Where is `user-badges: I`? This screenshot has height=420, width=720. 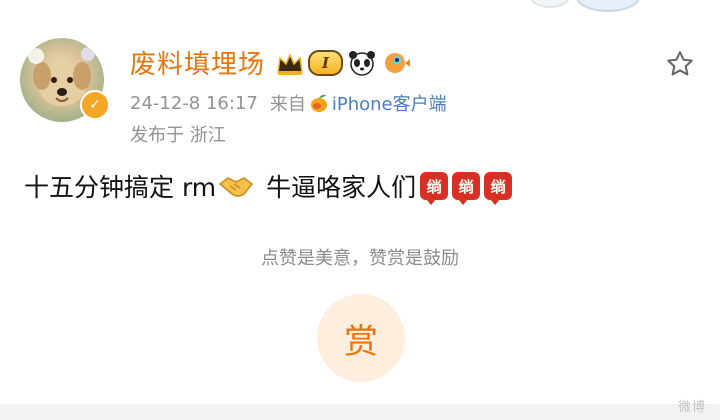
user-badges: I is located at coordinates (343, 63).